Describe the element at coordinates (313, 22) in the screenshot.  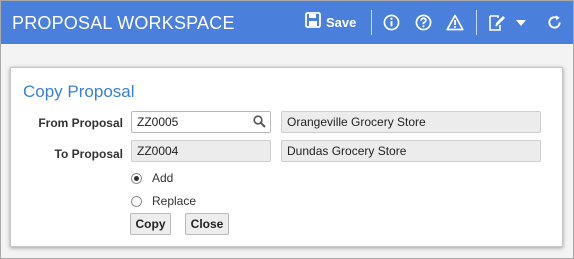
I see `save-icon` at that location.